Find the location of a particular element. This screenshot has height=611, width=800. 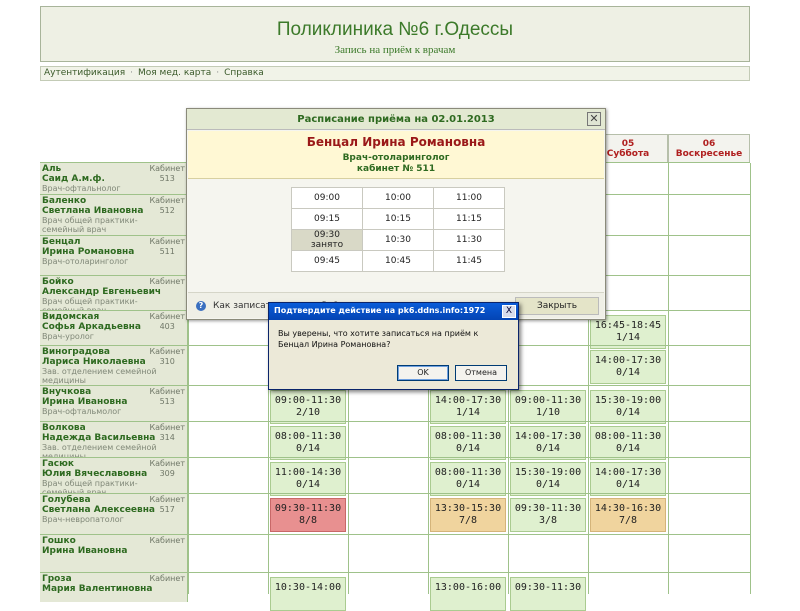

time-slot: 11:45 is located at coordinates (469, 261).